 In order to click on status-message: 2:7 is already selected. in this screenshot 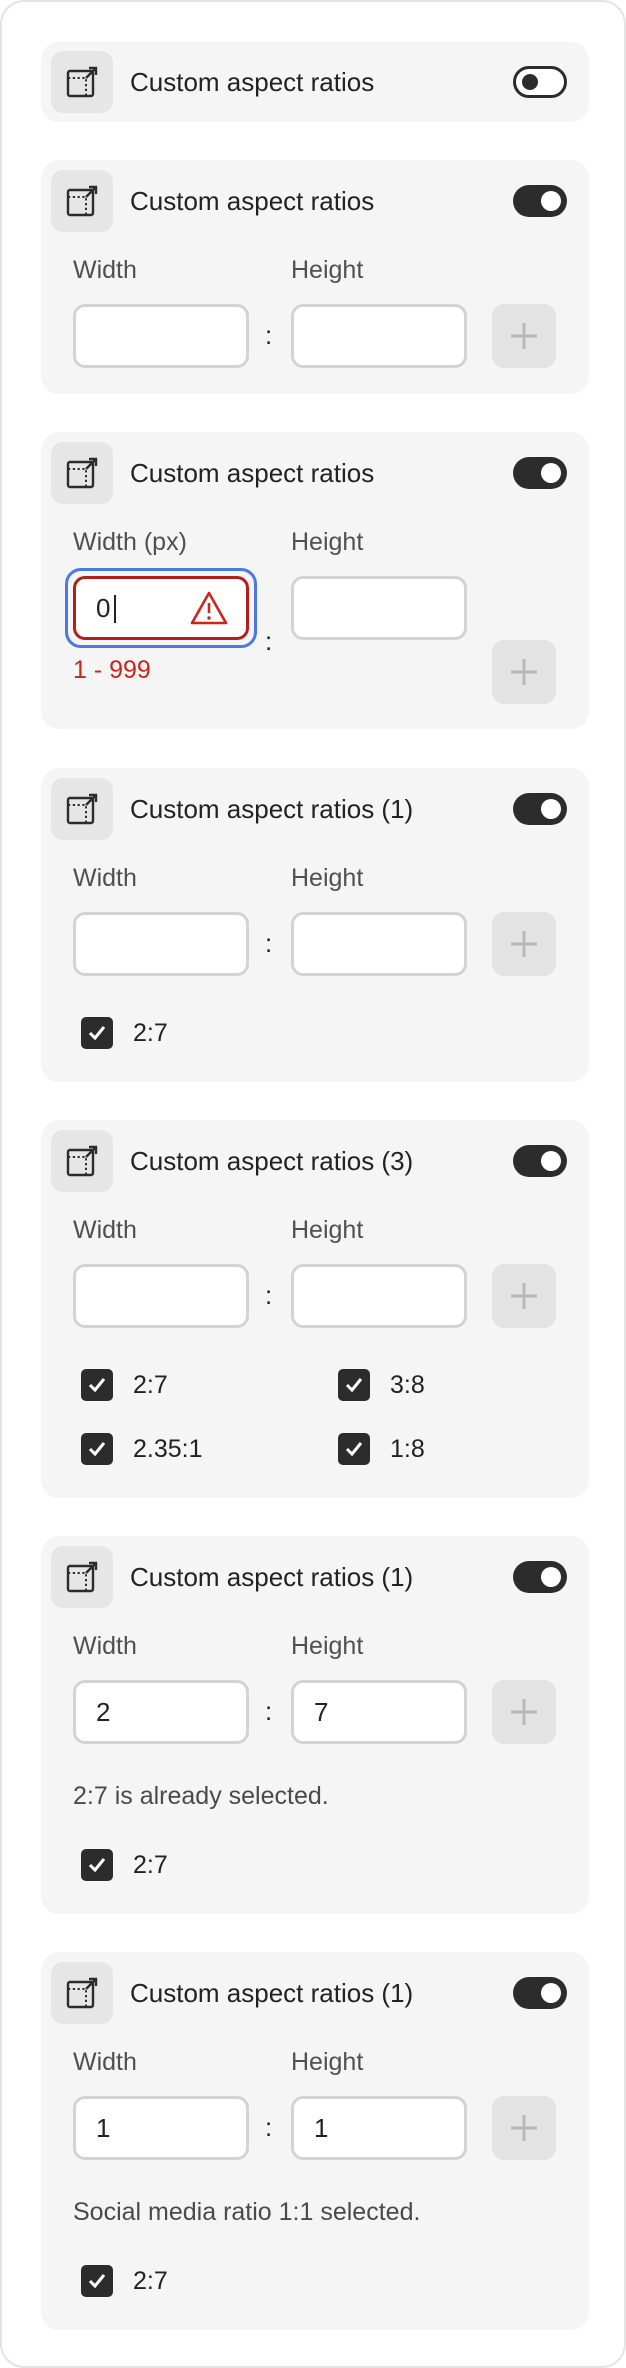, I will do `click(201, 1796)`.